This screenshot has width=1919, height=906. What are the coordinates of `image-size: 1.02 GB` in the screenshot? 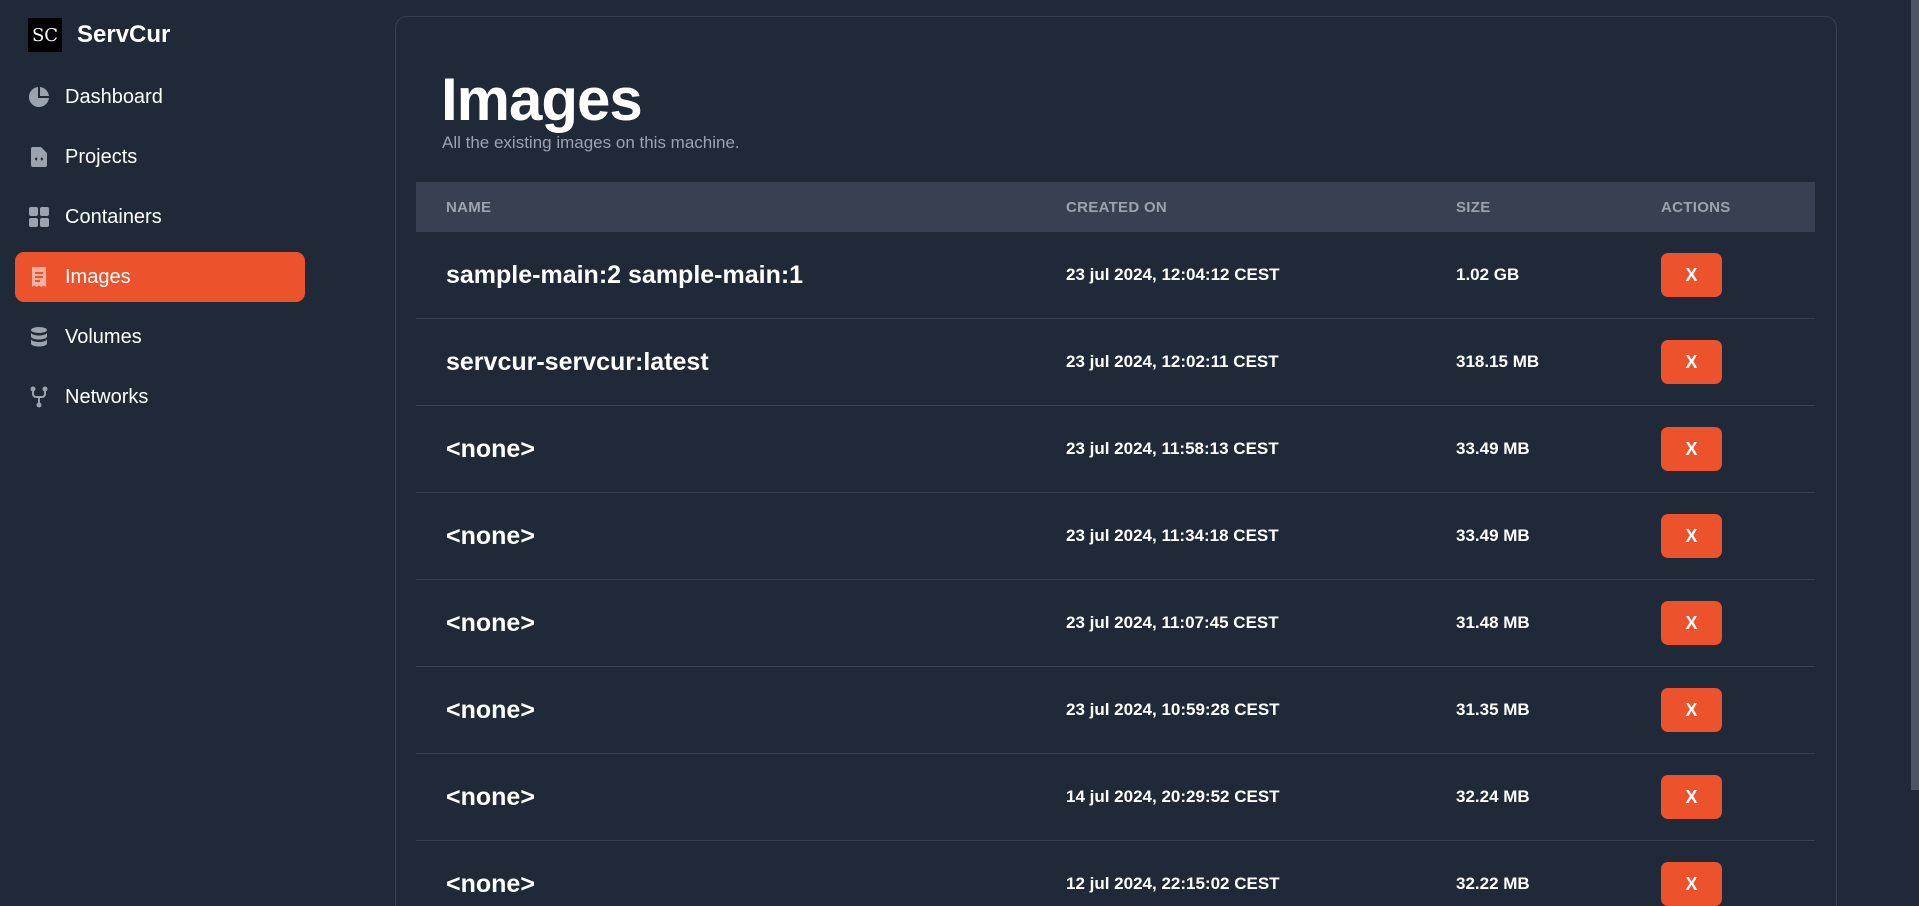 It's located at (1488, 274).